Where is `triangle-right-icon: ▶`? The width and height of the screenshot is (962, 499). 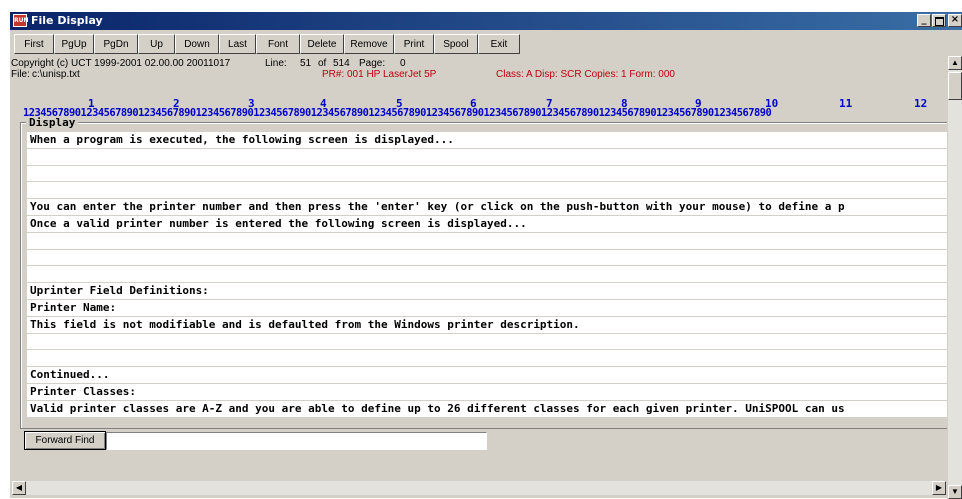 triangle-right-icon: ▶ is located at coordinates (939, 487).